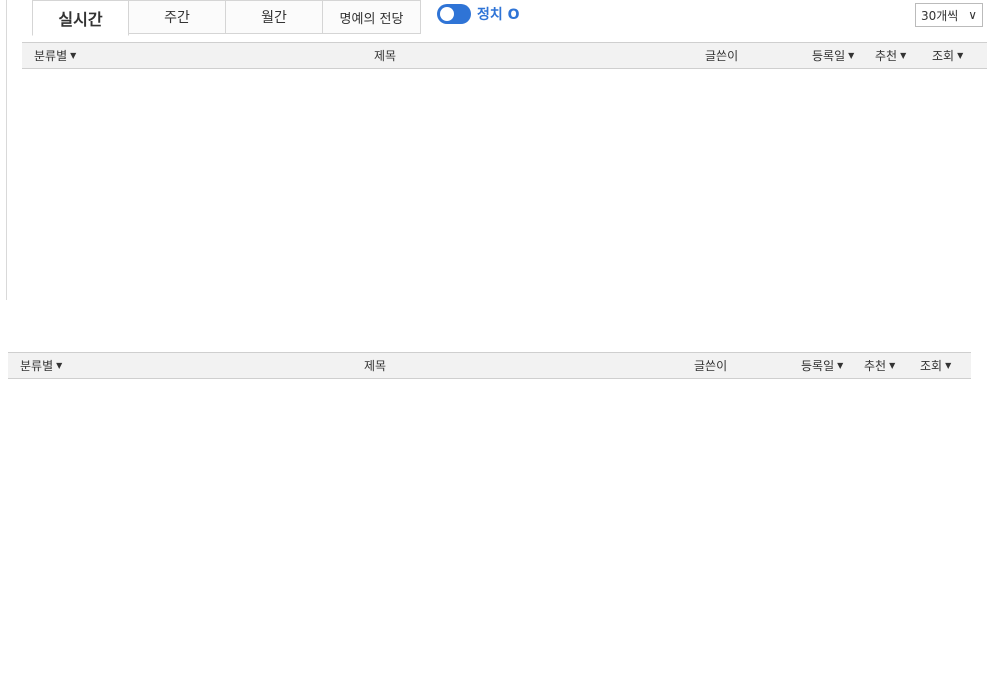 The height and width of the screenshot is (676, 987). What do you see at coordinates (274, 17) in the screenshot?
I see `tab-monthly: 월간` at bounding box center [274, 17].